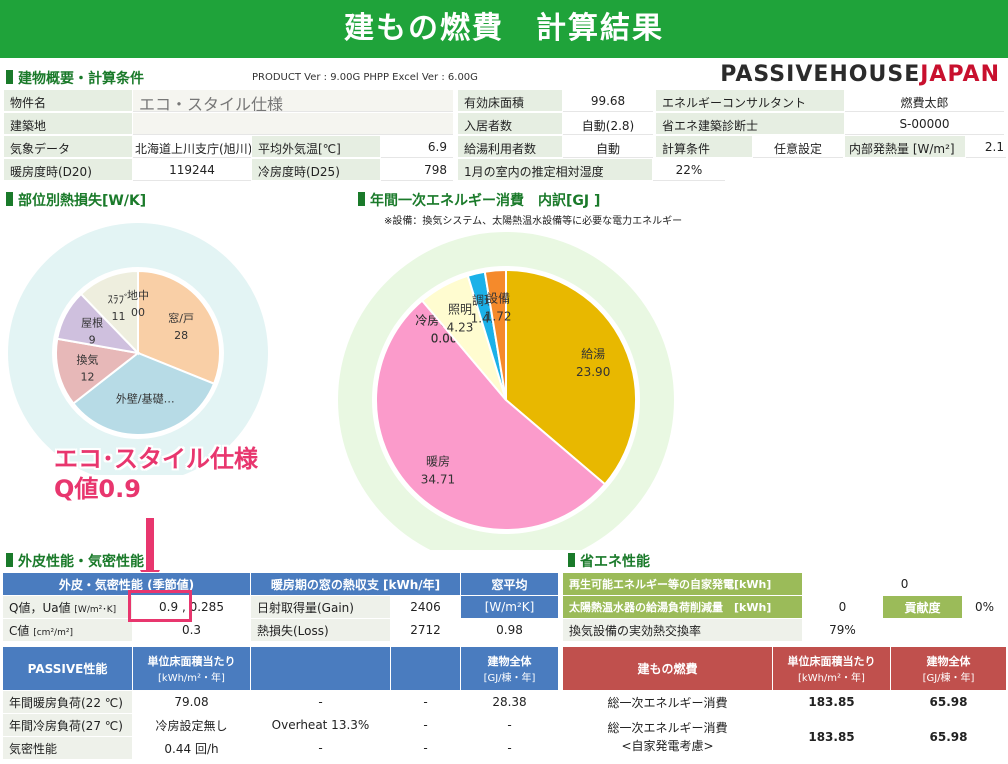  I want to click on passive-header: PASSIVE性能, so click(67, 668).